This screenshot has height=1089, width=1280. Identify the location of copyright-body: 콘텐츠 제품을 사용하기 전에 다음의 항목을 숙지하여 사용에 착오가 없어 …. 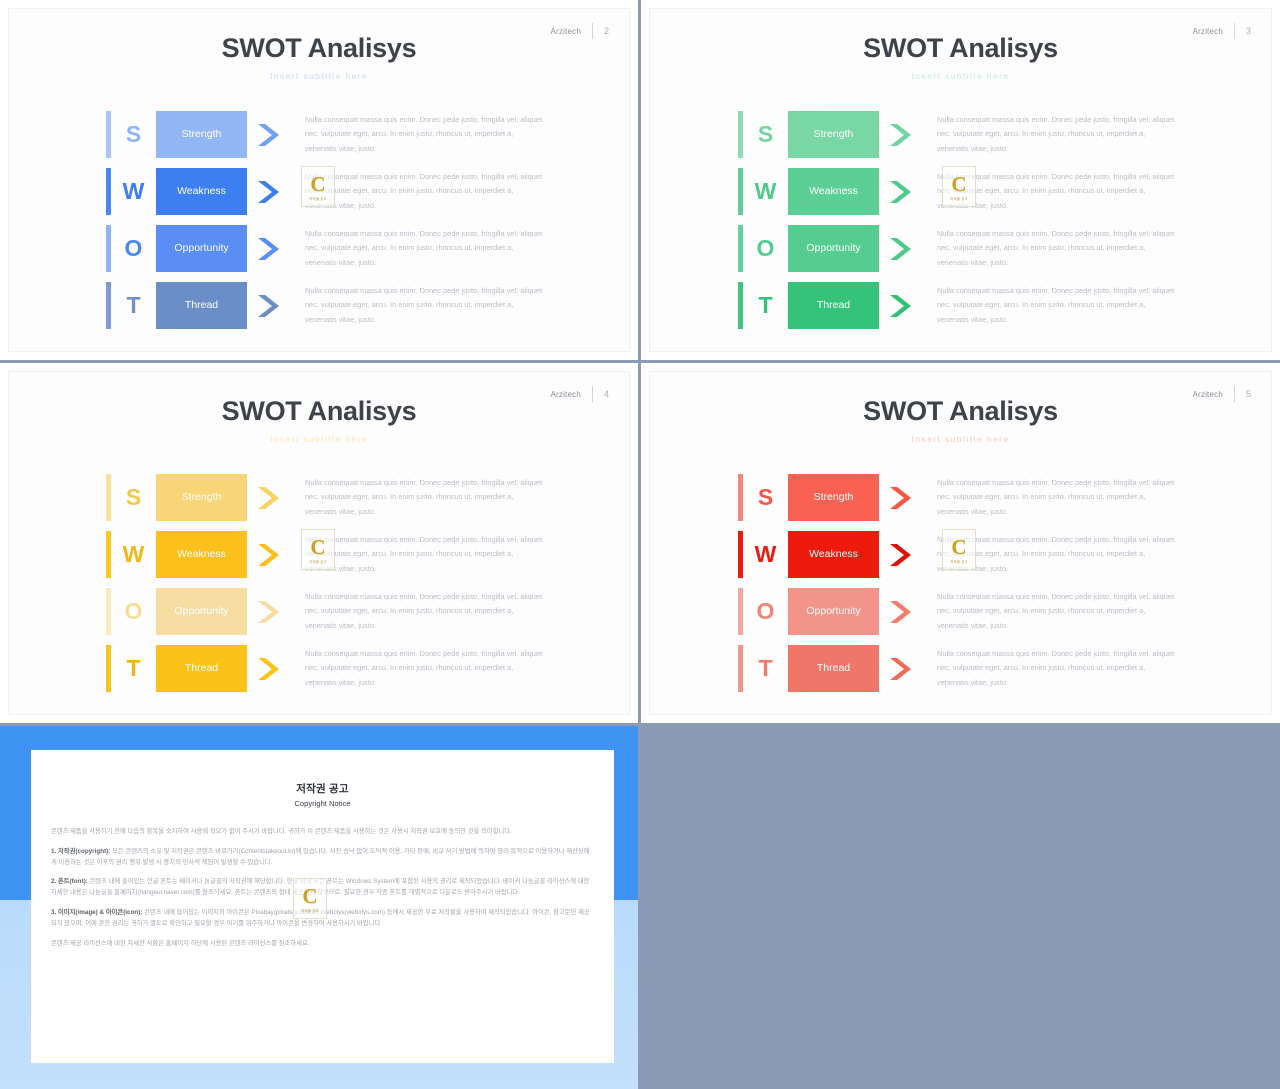
(322, 879).